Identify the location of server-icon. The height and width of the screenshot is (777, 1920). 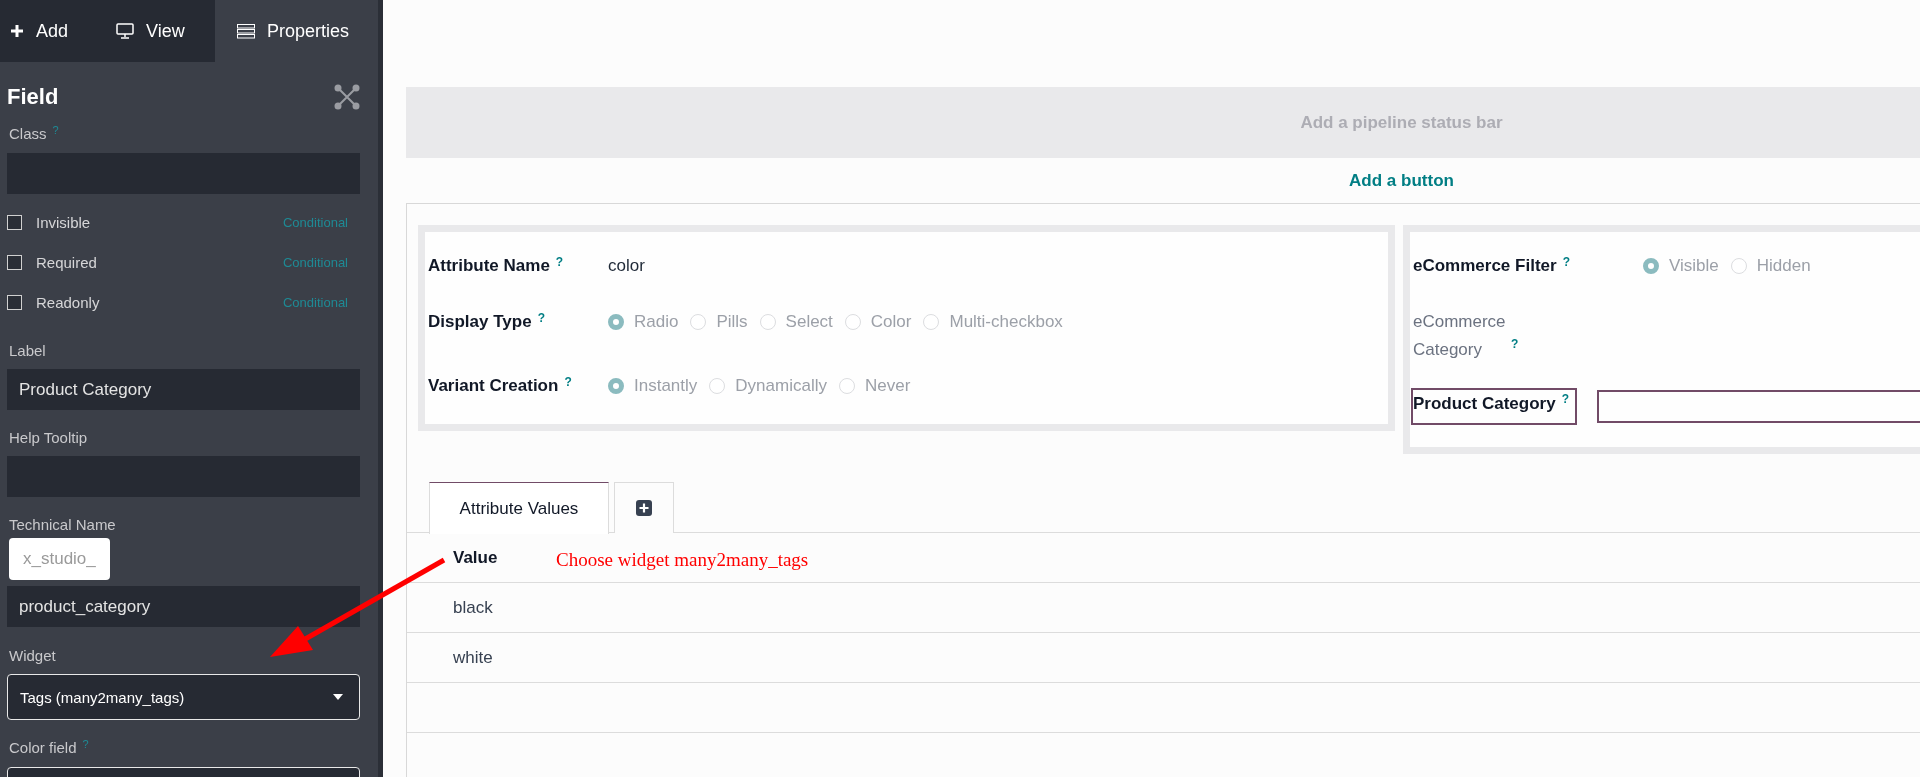
(246, 31).